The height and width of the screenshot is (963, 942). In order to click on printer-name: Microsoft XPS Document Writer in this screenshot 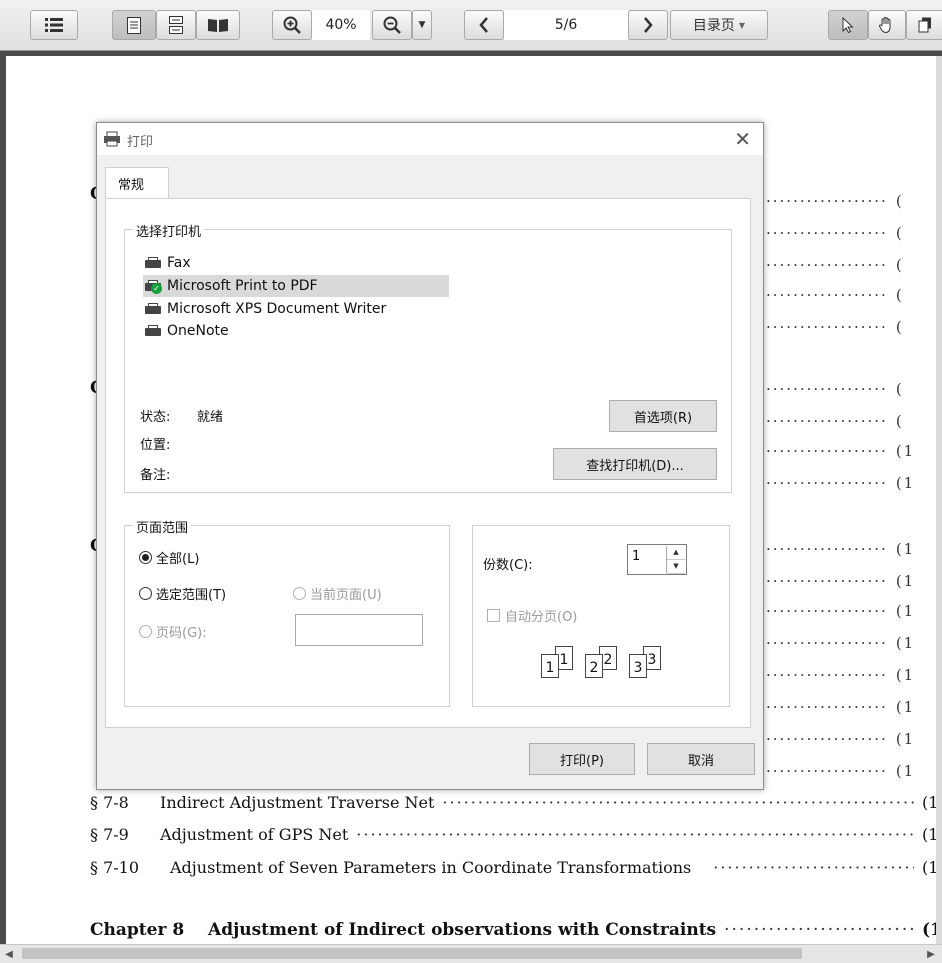, I will do `click(277, 309)`.